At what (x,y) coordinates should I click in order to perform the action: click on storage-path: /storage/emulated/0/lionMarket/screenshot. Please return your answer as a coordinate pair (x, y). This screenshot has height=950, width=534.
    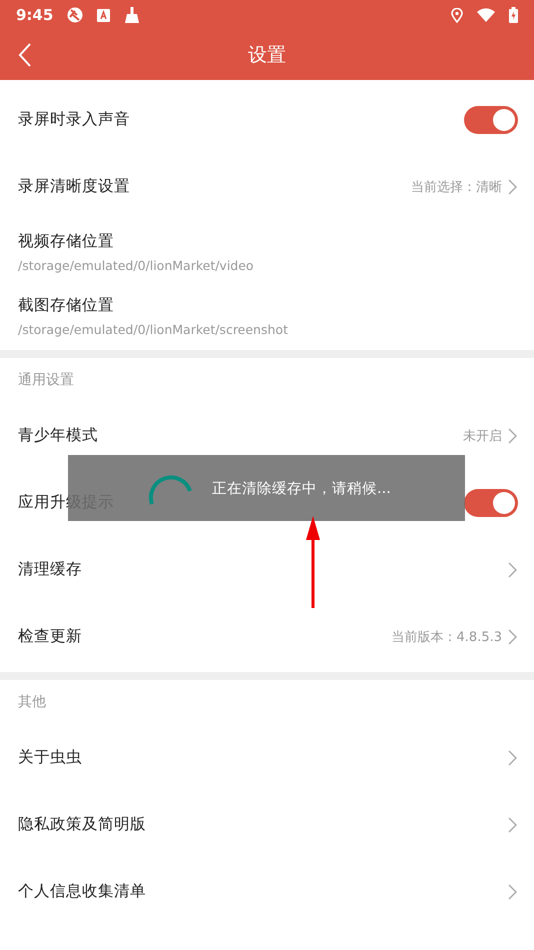
    Looking at the image, I should click on (153, 329).